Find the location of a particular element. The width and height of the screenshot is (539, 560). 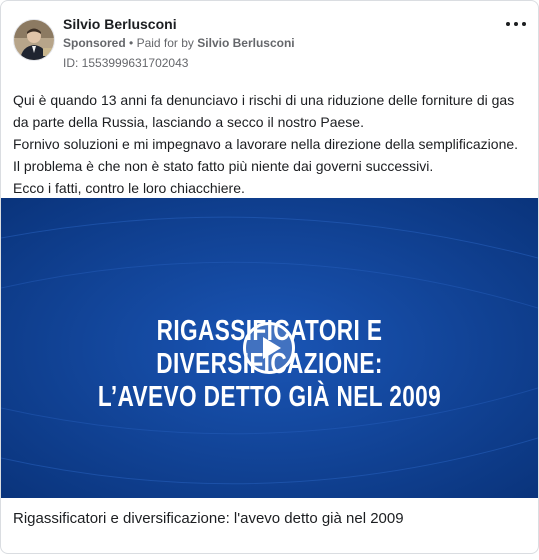

play-icon is located at coordinates (269, 348).